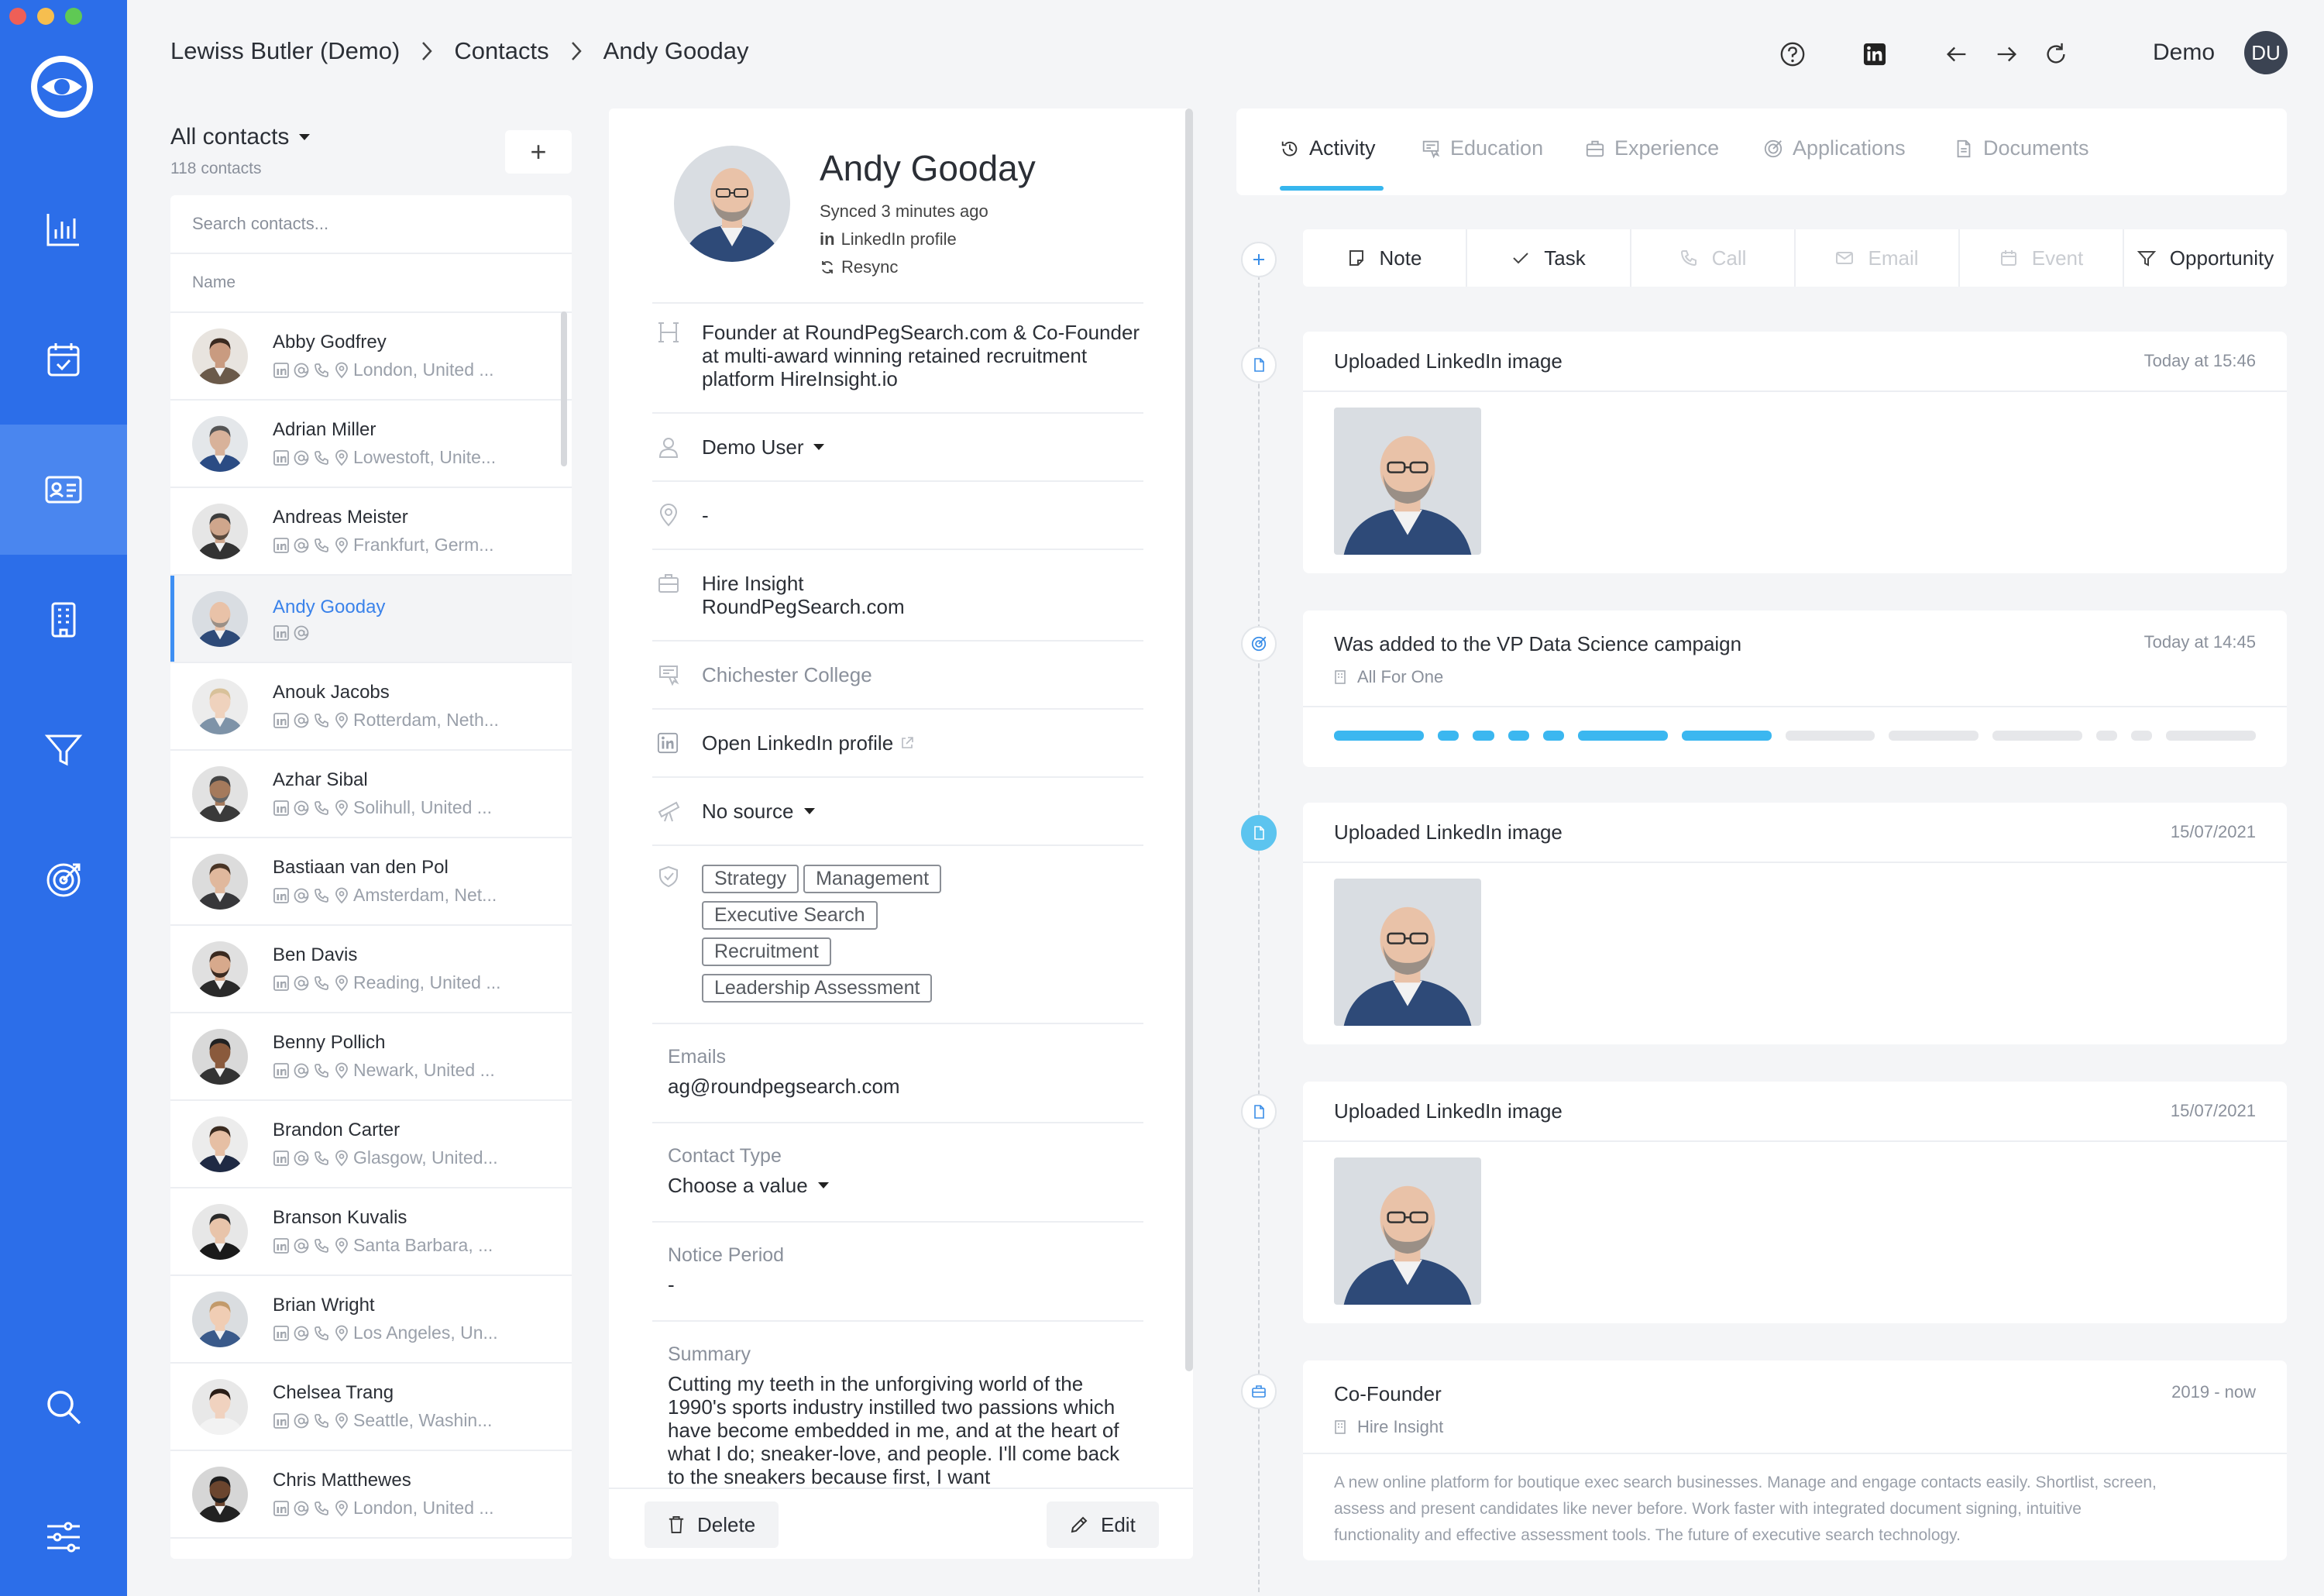  Describe the element at coordinates (2042, 258) in the screenshot. I see `event-button: Event` at that location.